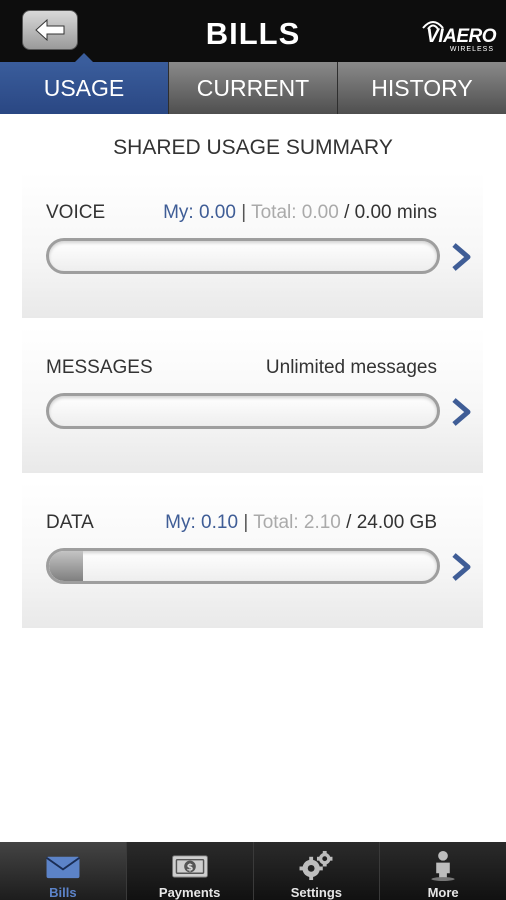 The height and width of the screenshot is (900, 506). I want to click on dollar-bill-icon: $, so click(189, 866).